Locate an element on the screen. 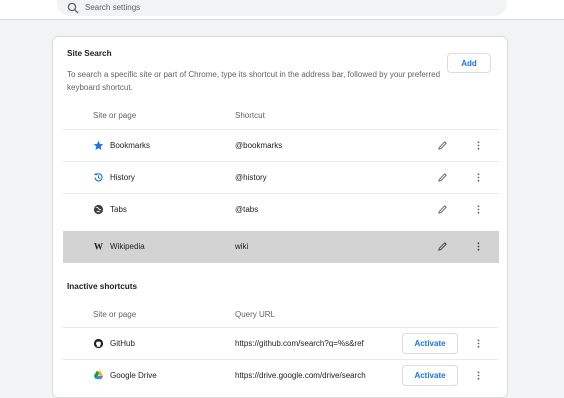  site-name: GitHub is located at coordinates (122, 343).